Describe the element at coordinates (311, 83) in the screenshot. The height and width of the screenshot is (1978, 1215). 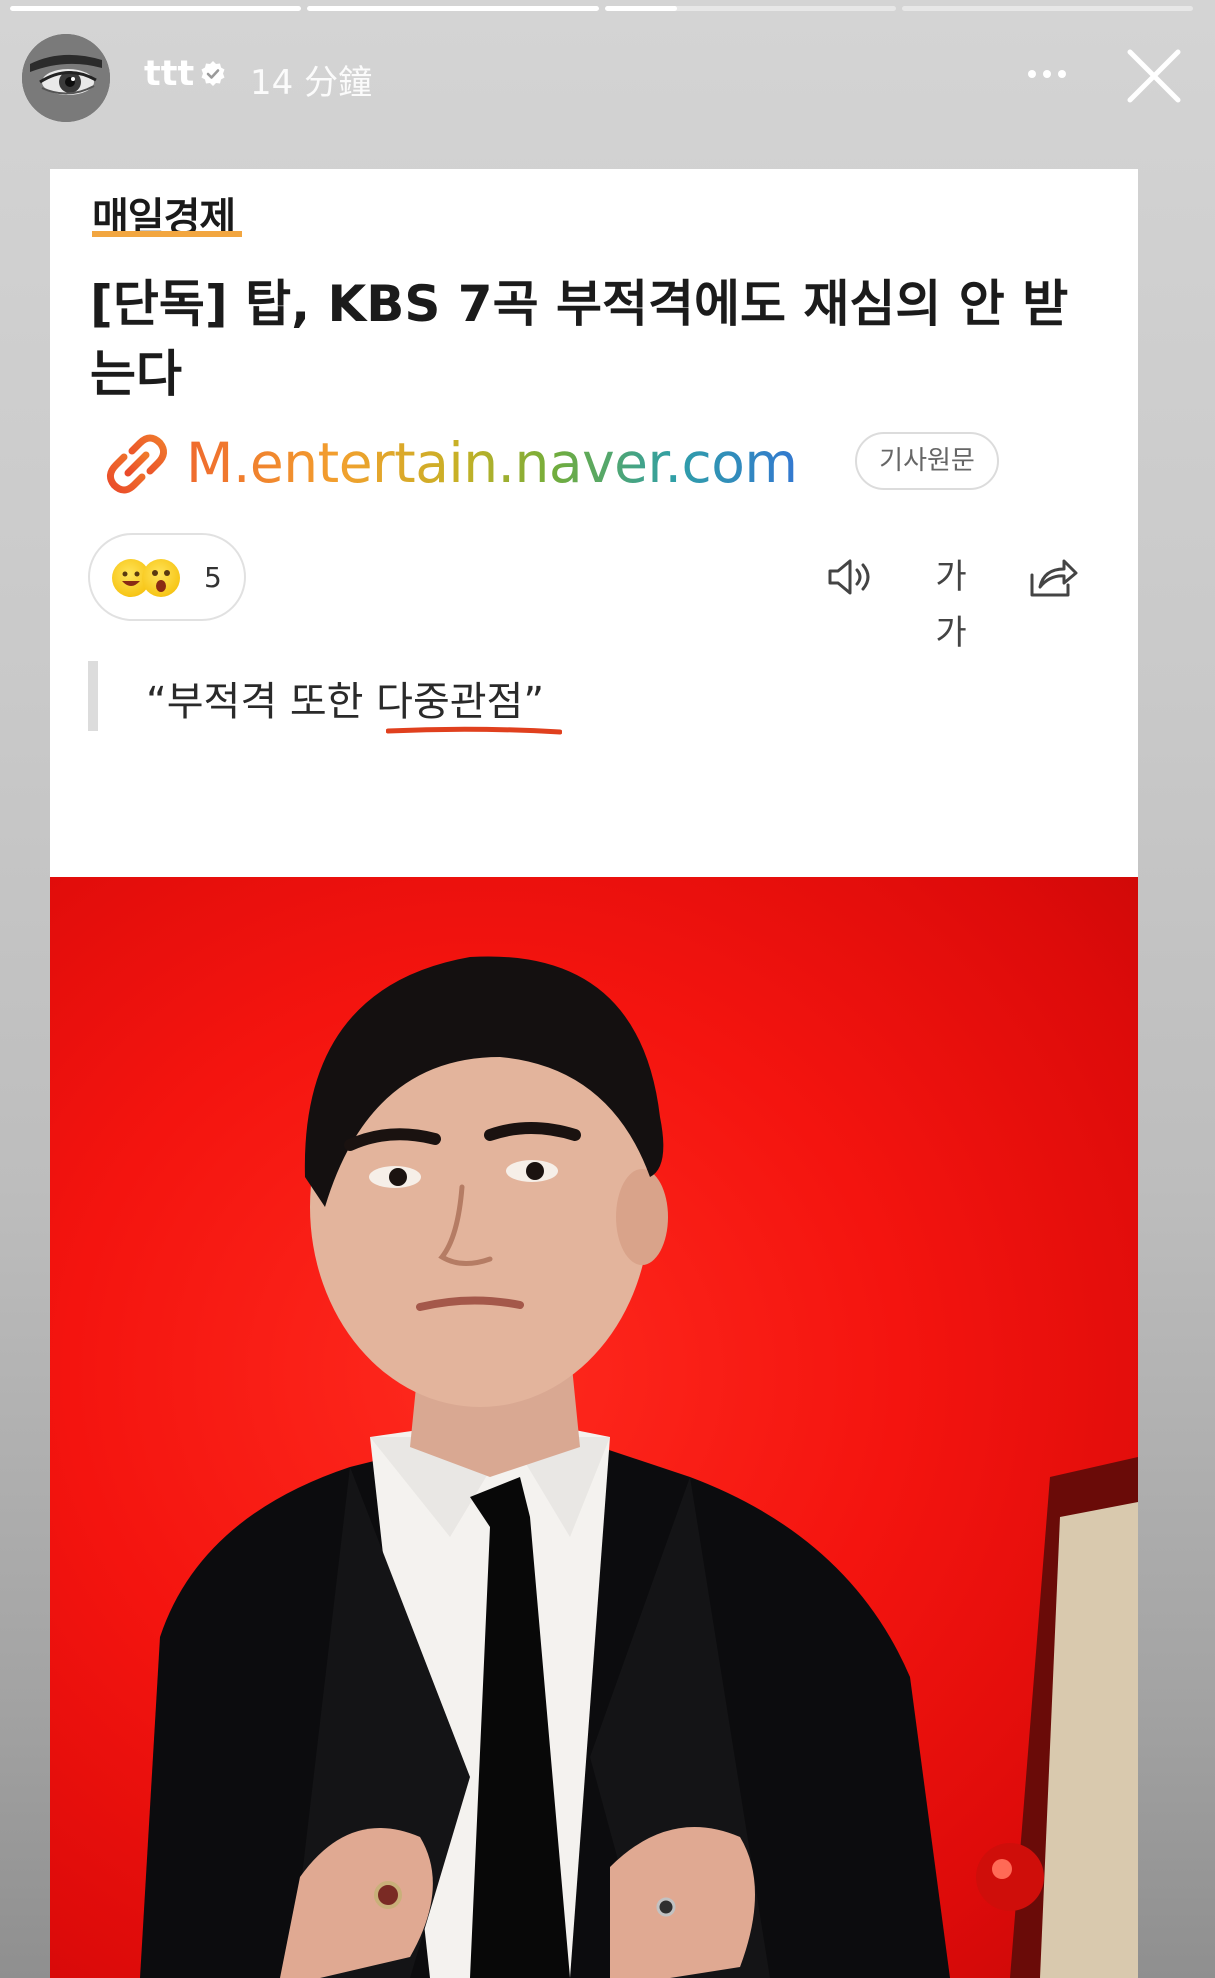
I see `time-ago: 14 分鐘` at that location.